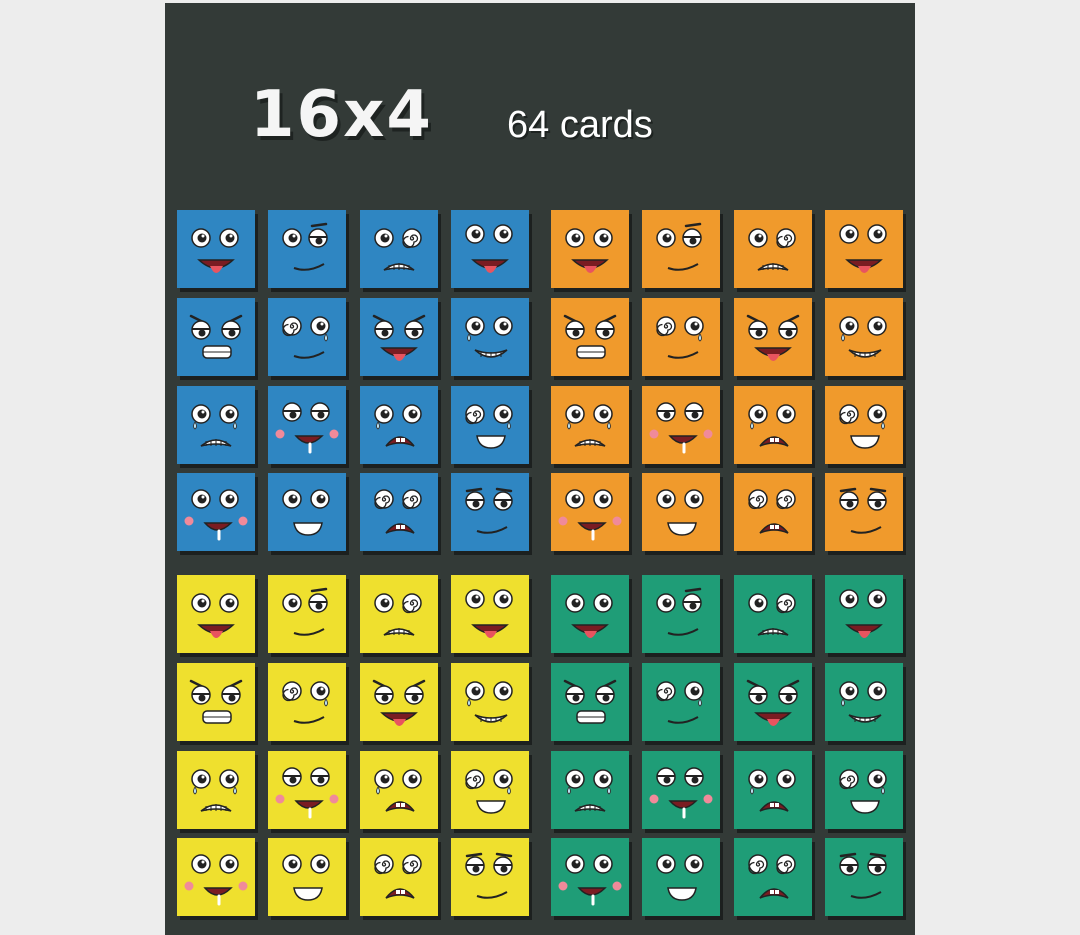 Image resolution: width=1080 pixels, height=935 pixels. What do you see at coordinates (682, 251) in the screenshot?
I see `orange-card-smirk-face` at bounding box center [682, 251].